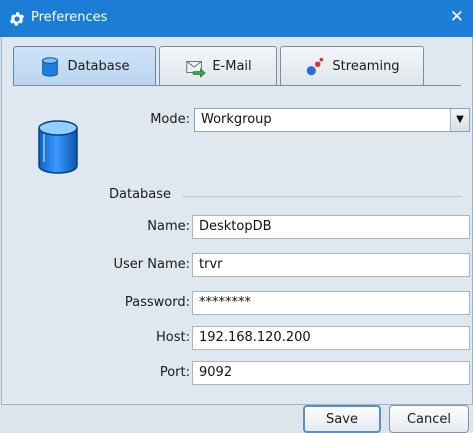 The width and height of the screenshot is (473, 433). I want to click on tab-database: Database, so click(84, 66).